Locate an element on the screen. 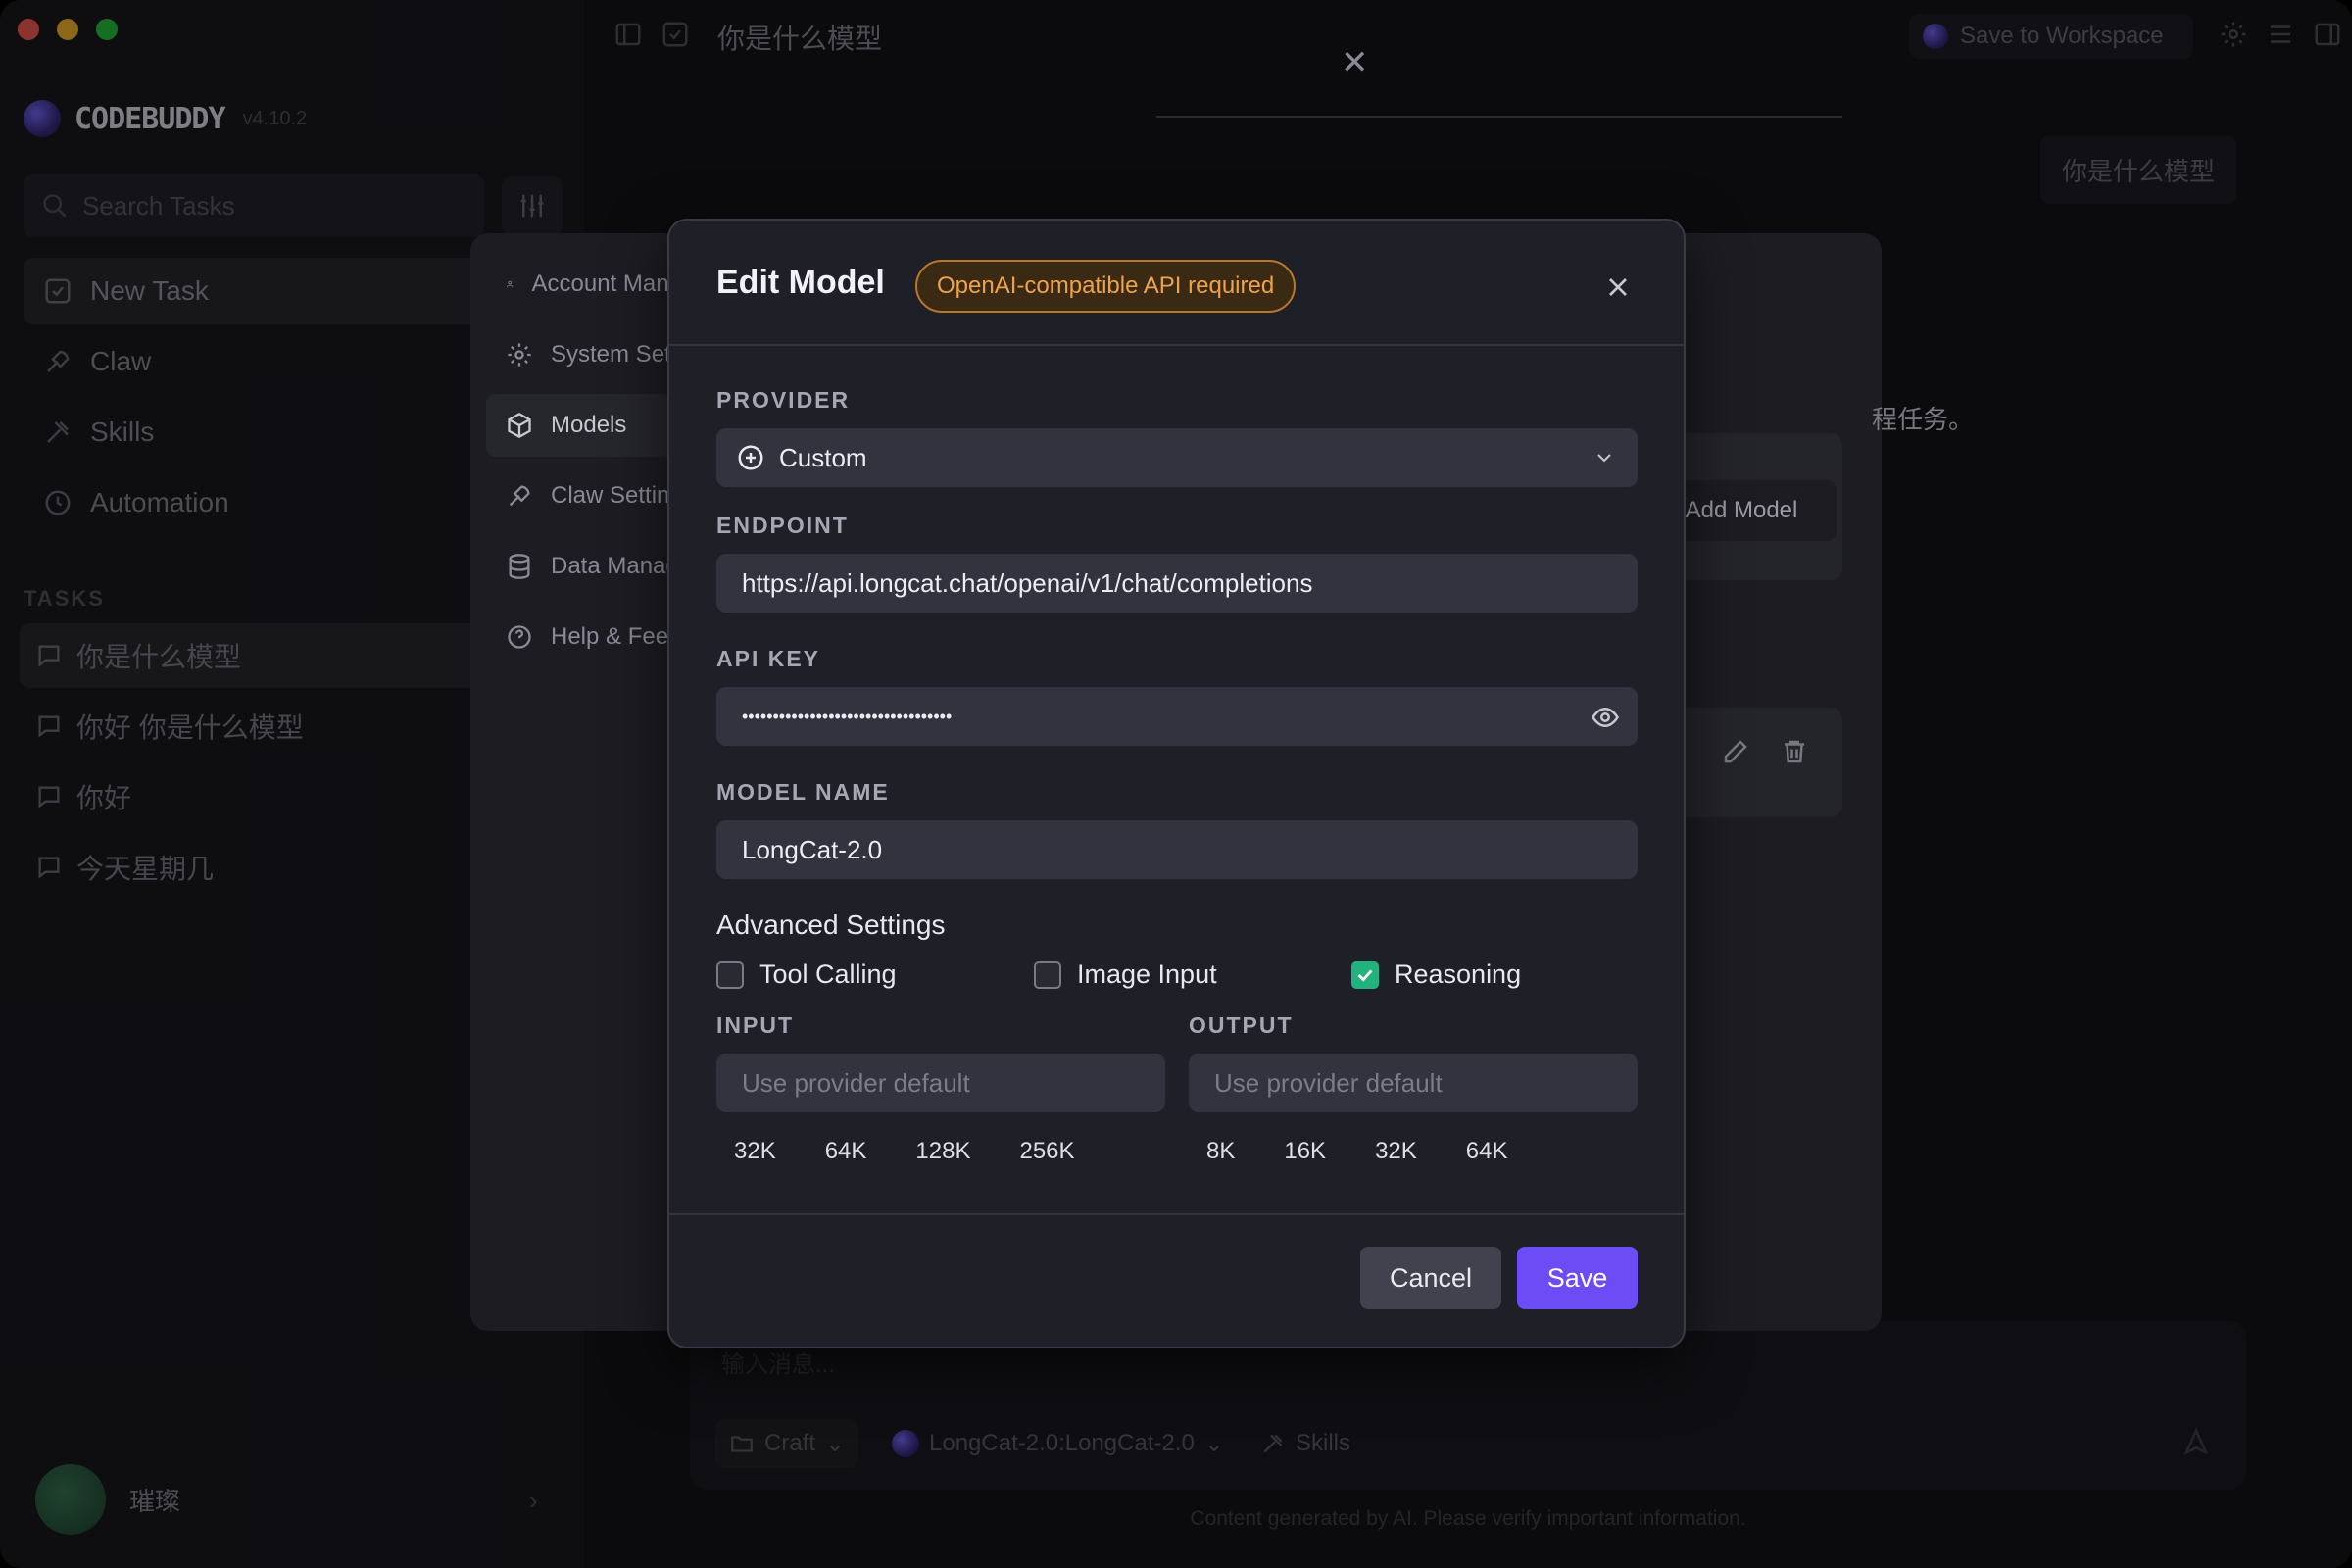 The height and width of the screenshot is (1568, 2352). image-input-checkbox: Image Input is located at coordinates (1125, 974).